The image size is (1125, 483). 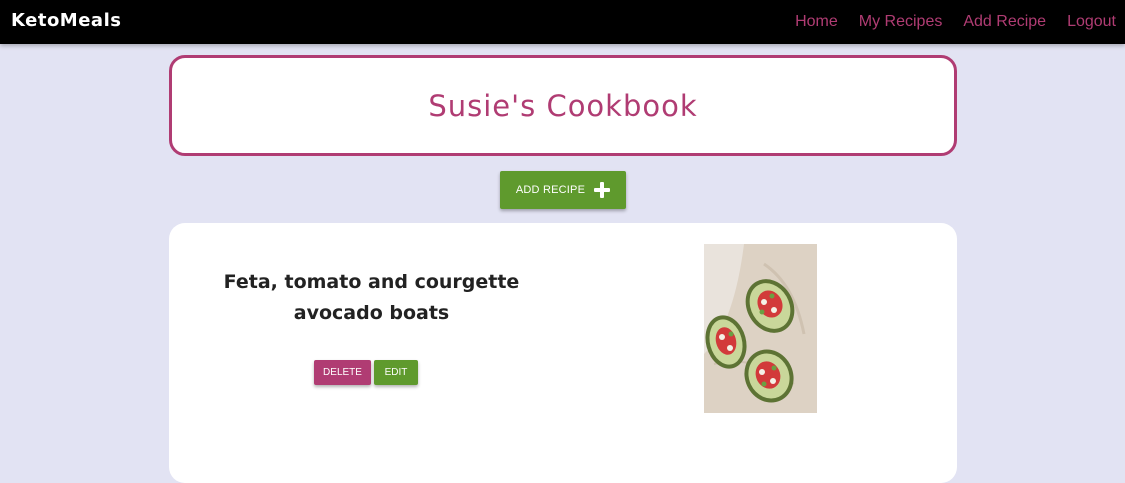 I want to click on nav-link-logout: Logout, so click(x=1091, y=22).